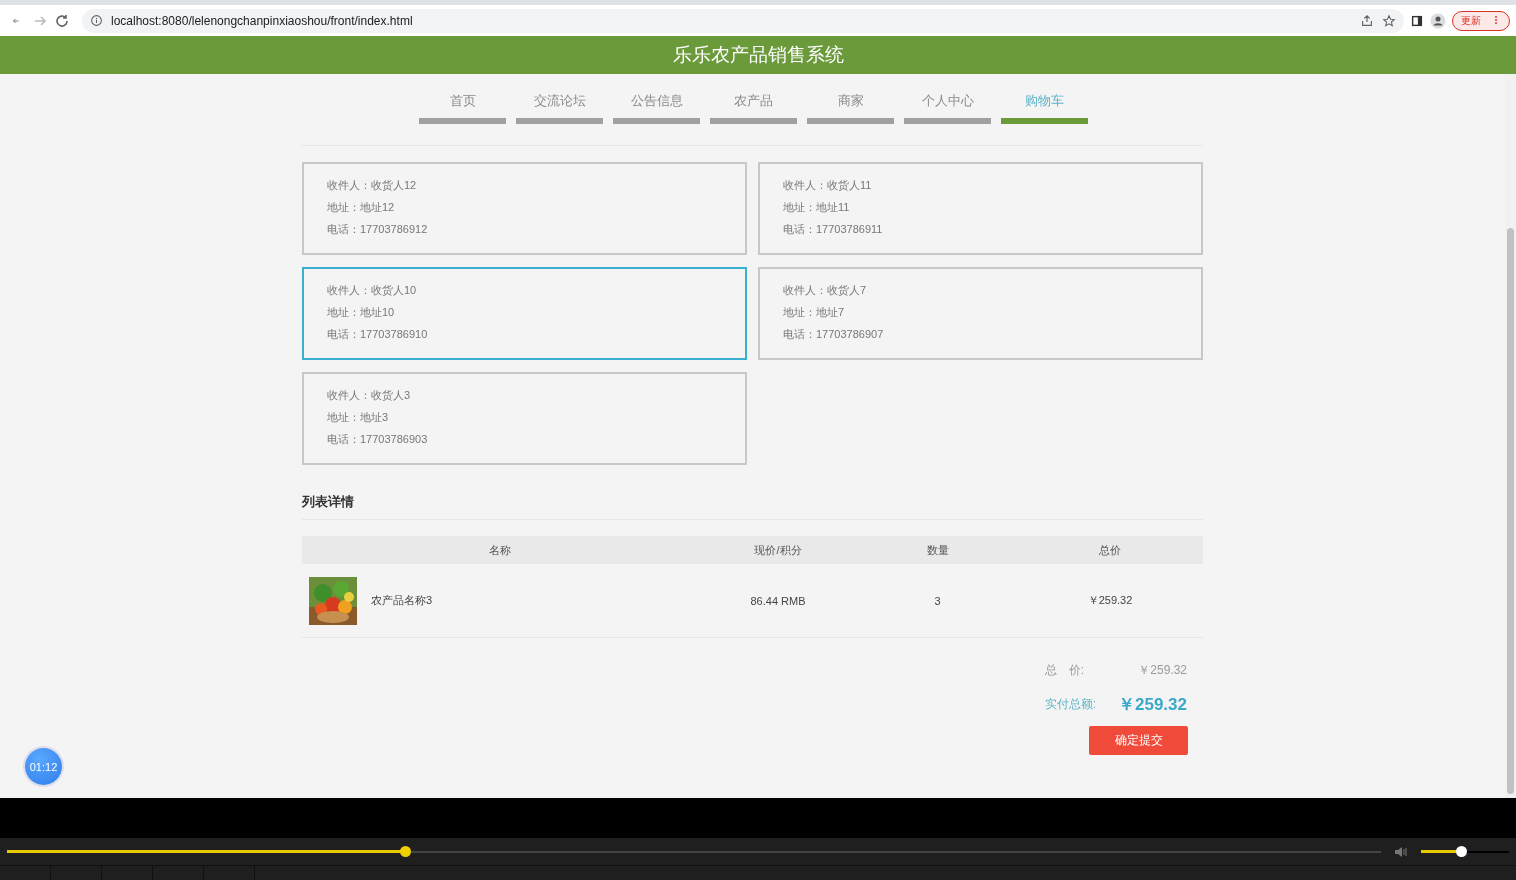 The image size is (1516, 880). Describe the element at coordinates (778, 600) in the screenshot. I see `price-cell-text: 86.44 RMB` at that location.